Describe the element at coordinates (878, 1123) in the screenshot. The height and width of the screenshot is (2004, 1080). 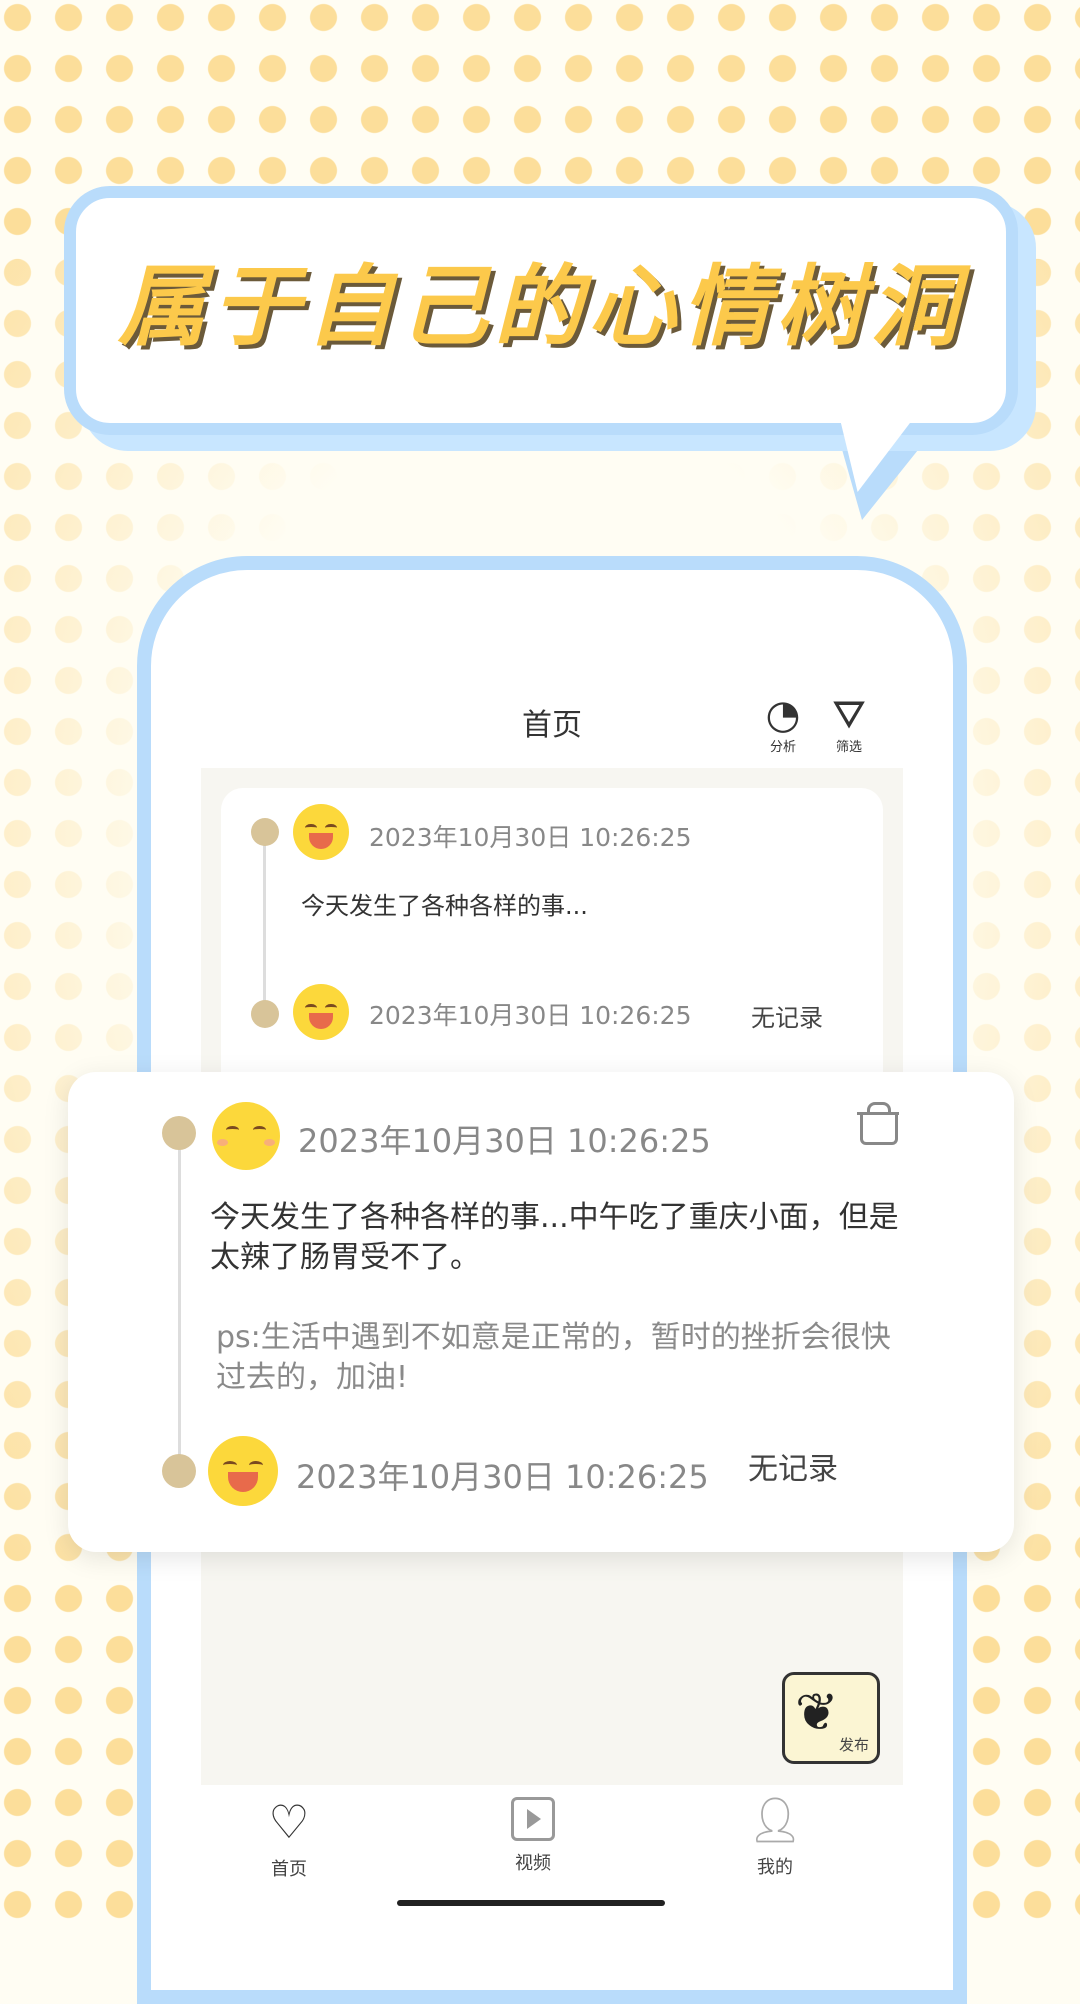
I see `basket-icon` at that location.